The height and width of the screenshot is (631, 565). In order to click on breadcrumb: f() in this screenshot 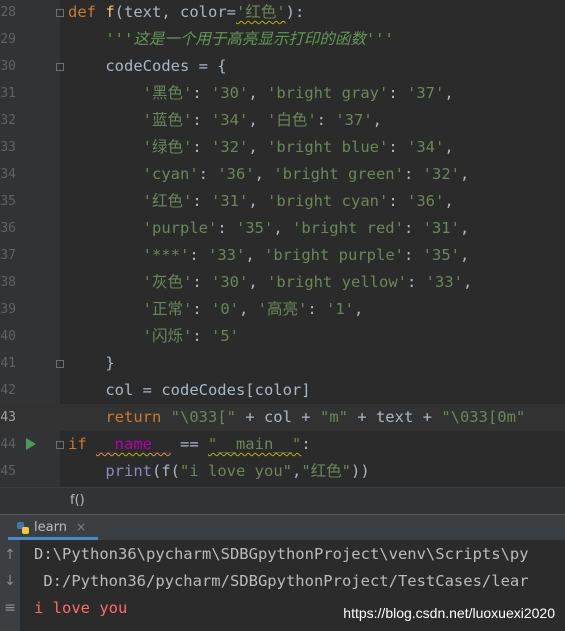, I will do `click(282, 500)`.